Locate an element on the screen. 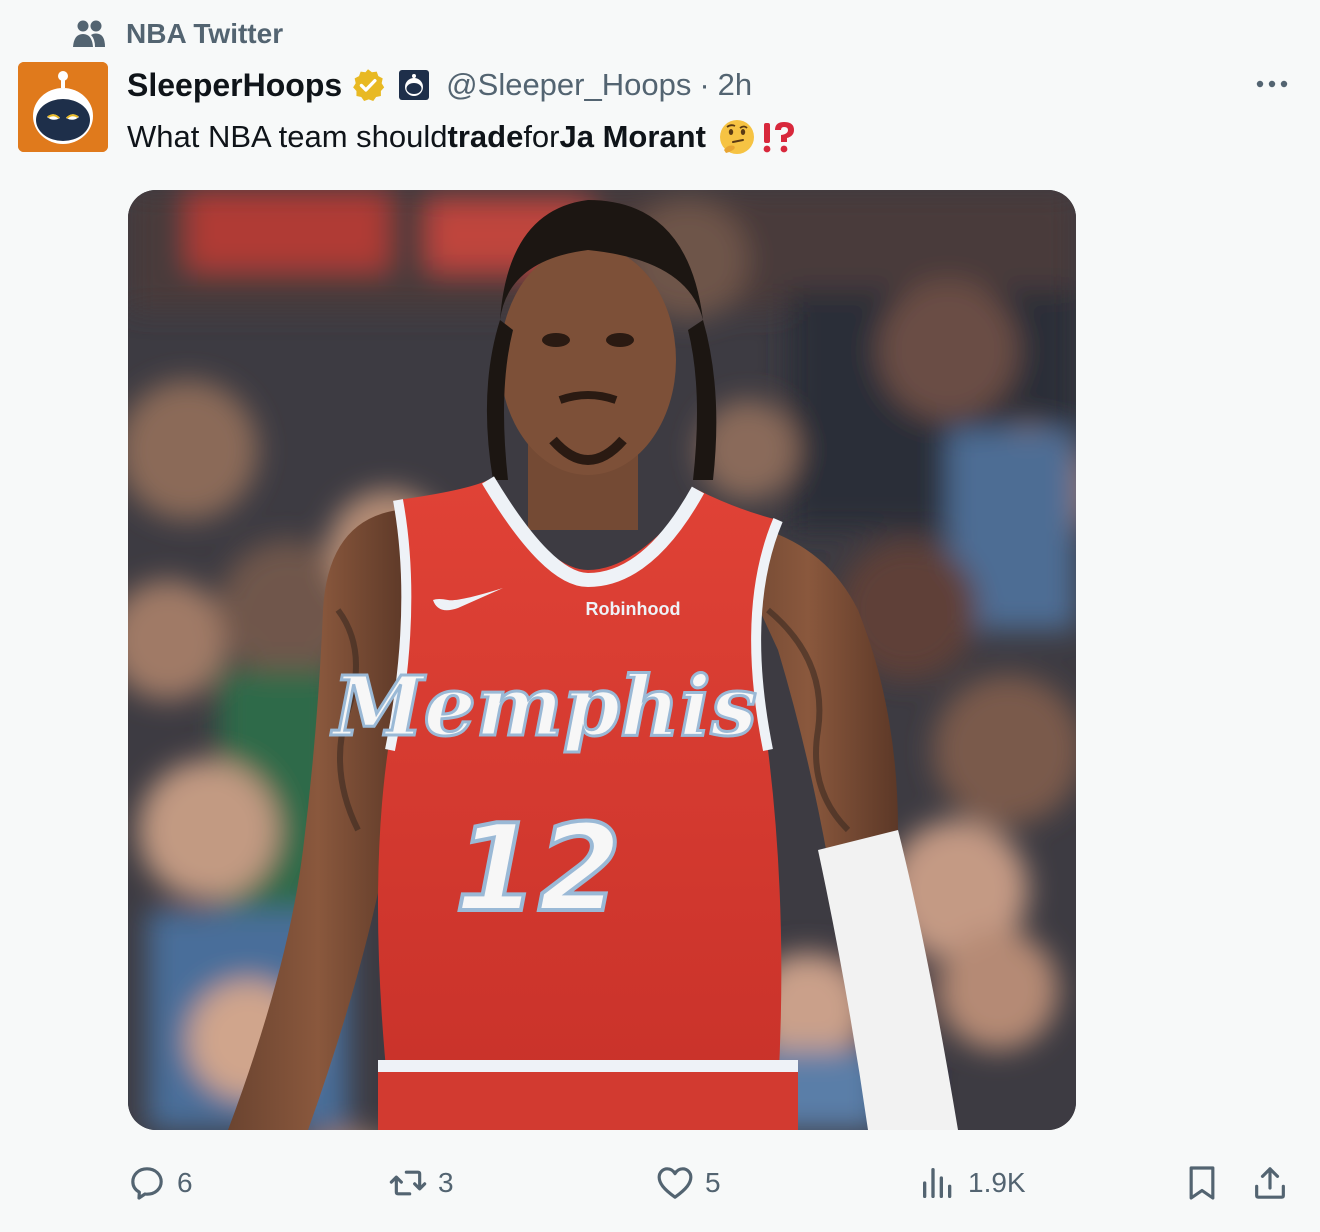 The width and height of the screenshot is (1320, 1232). community-name: NBA Twitter is located at coordinates (204, 34).